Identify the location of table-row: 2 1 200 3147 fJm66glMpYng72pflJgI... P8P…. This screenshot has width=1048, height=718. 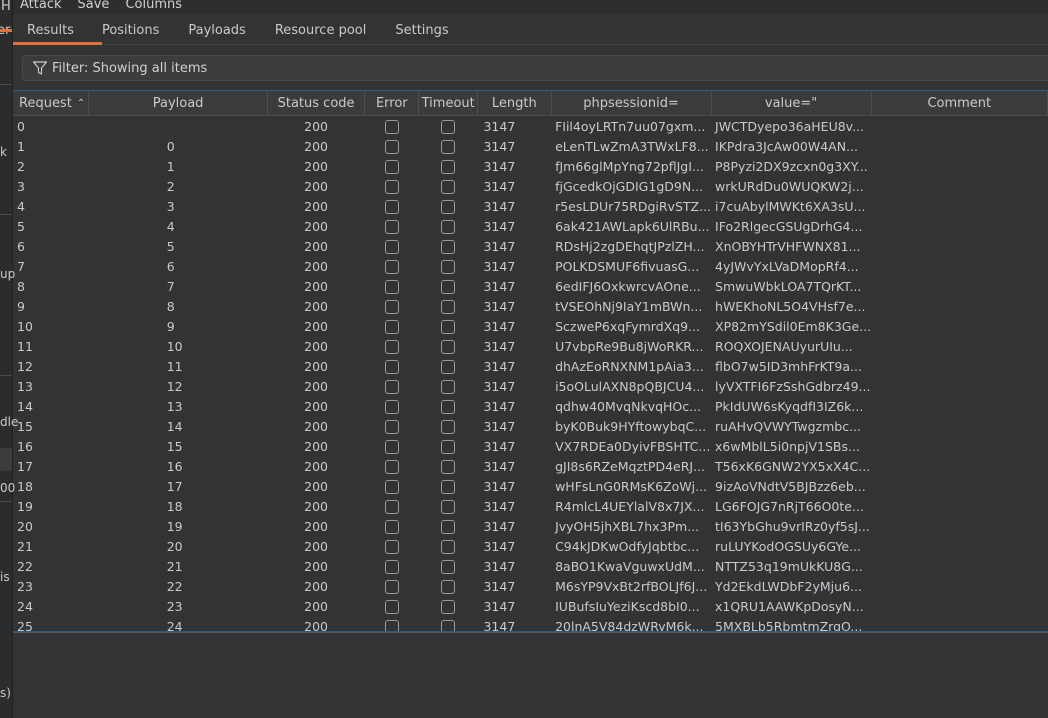
(530, 166).